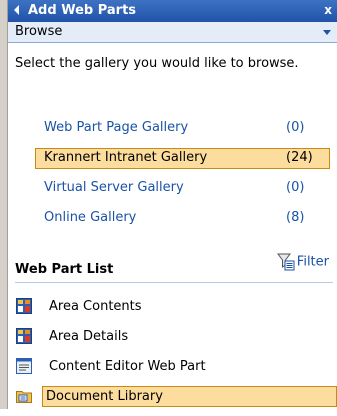 The width and height of the screenshot is (337, 416). Describe the element at coordinates (16, 10) in the screenshot. I see `back-arrow-icon` at that location.